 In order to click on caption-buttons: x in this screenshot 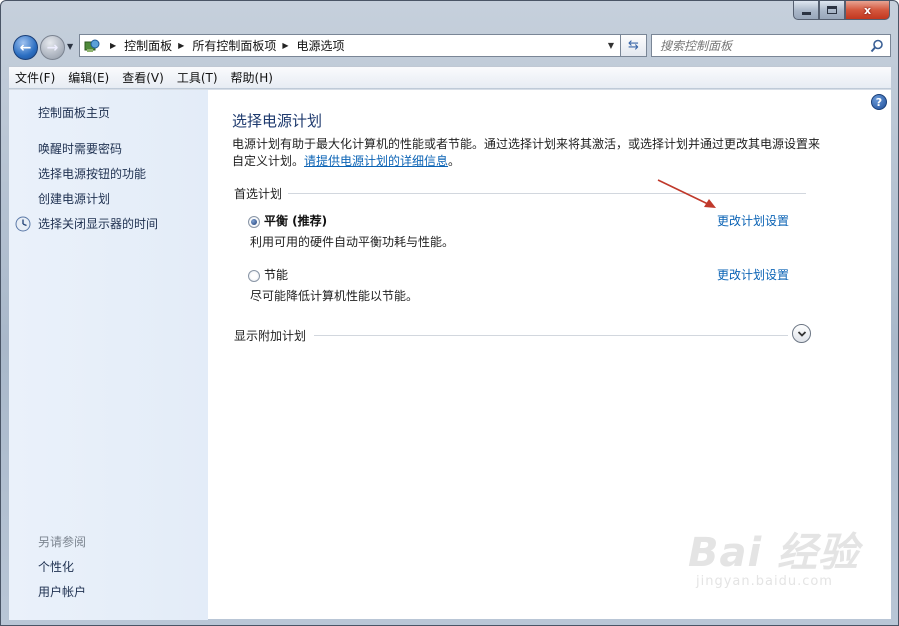, I will do `click(841, 11)`.